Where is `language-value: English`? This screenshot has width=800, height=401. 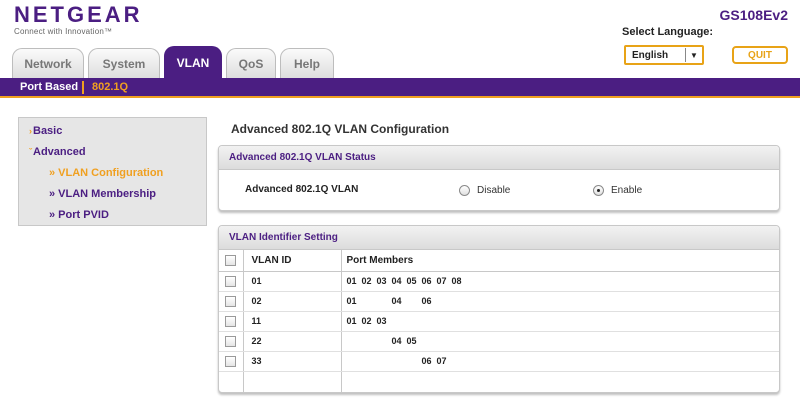 language-value: English is located at coordinates (650, 55).